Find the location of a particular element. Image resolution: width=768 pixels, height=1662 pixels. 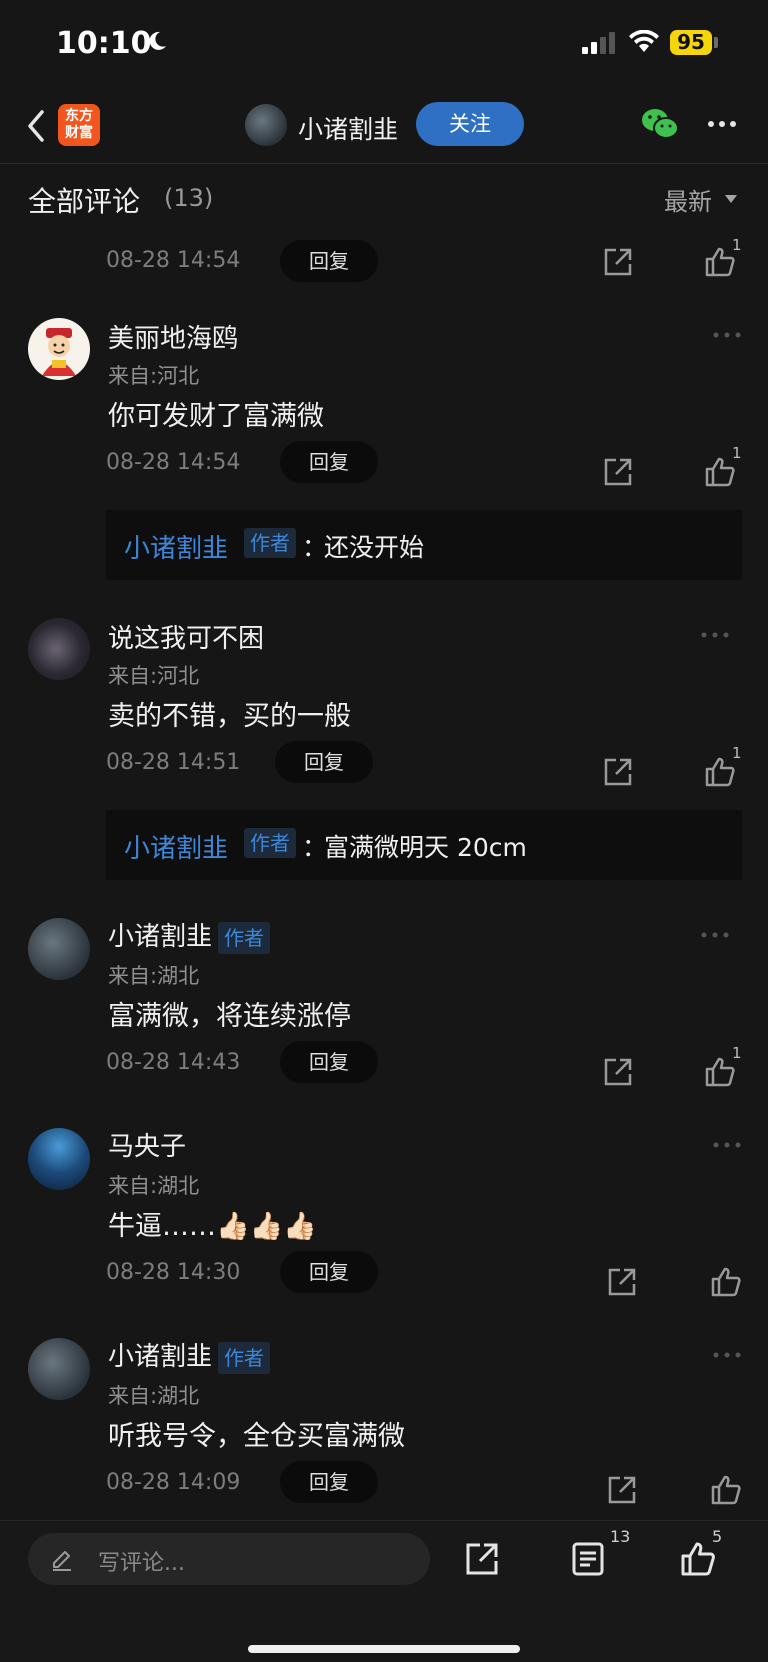

author-reply-box: 小诸割韭 作者 ： 还没开始 is located at coordinates (424, 545).